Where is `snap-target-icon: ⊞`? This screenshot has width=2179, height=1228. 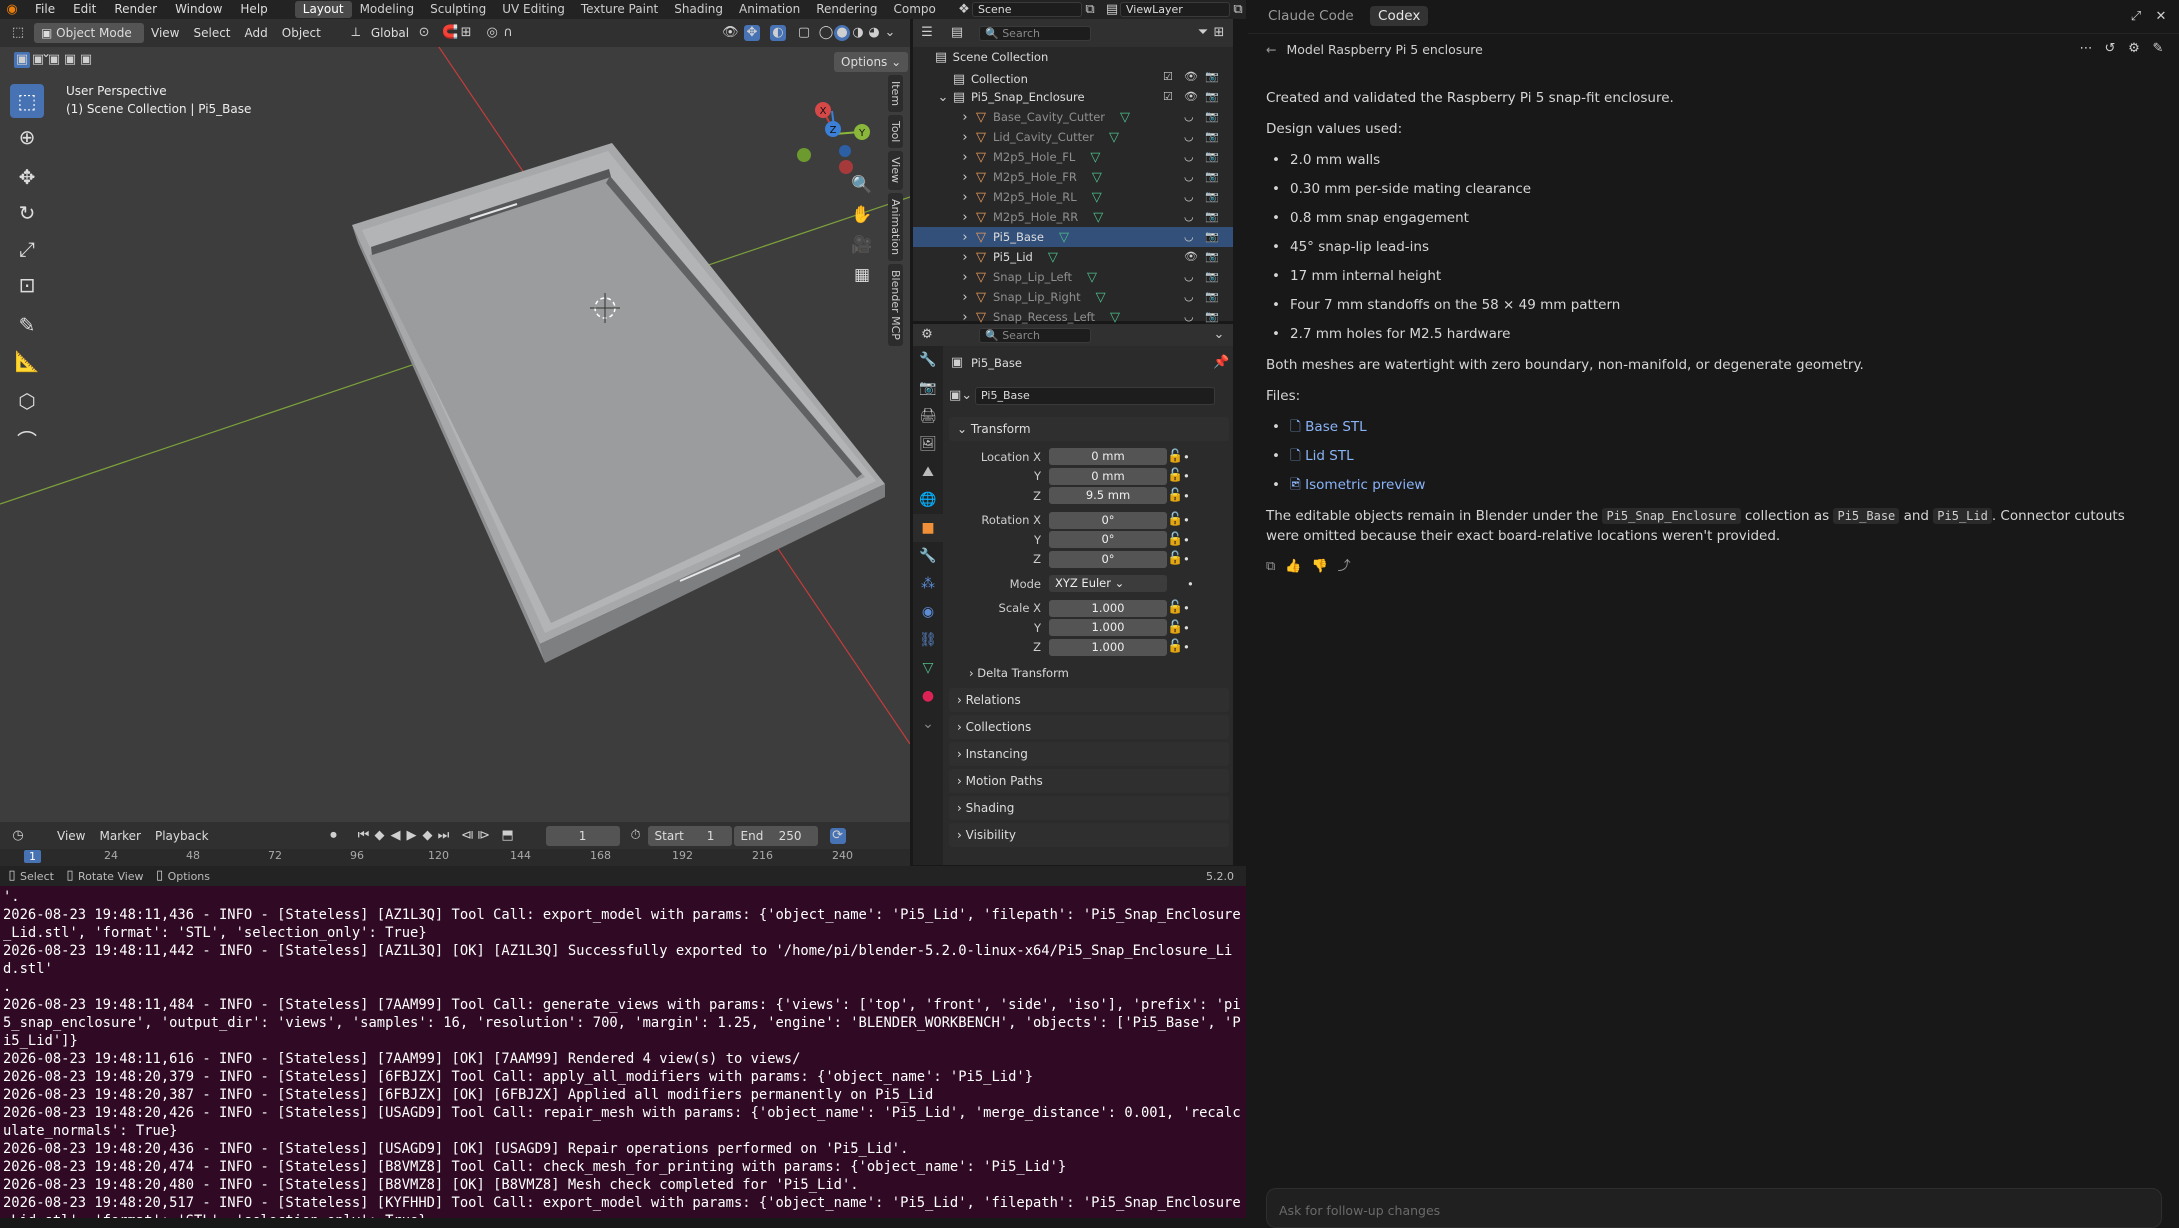
snap-target-icon: ⊞ is located at coordinates (466, 33).